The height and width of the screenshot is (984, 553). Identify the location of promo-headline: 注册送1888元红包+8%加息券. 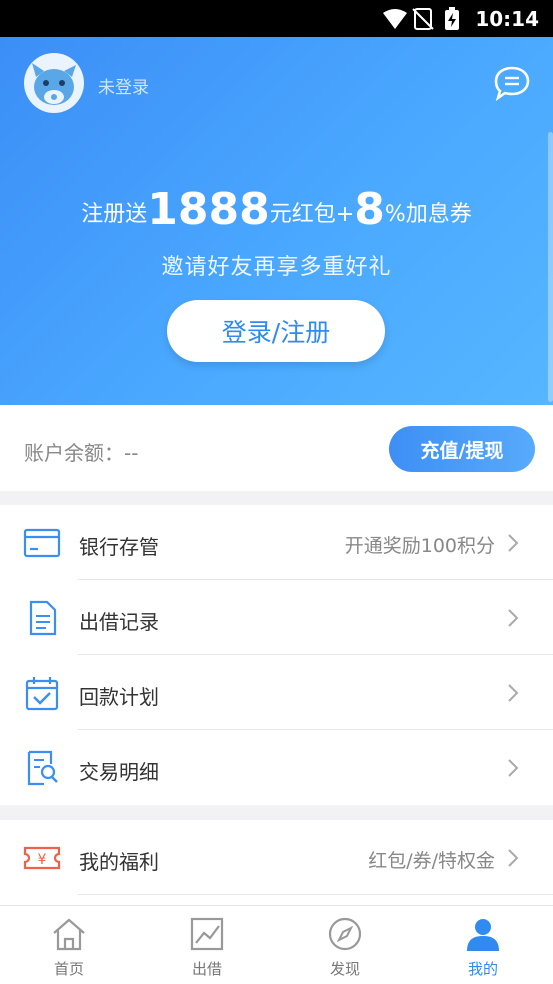
(276, 209).